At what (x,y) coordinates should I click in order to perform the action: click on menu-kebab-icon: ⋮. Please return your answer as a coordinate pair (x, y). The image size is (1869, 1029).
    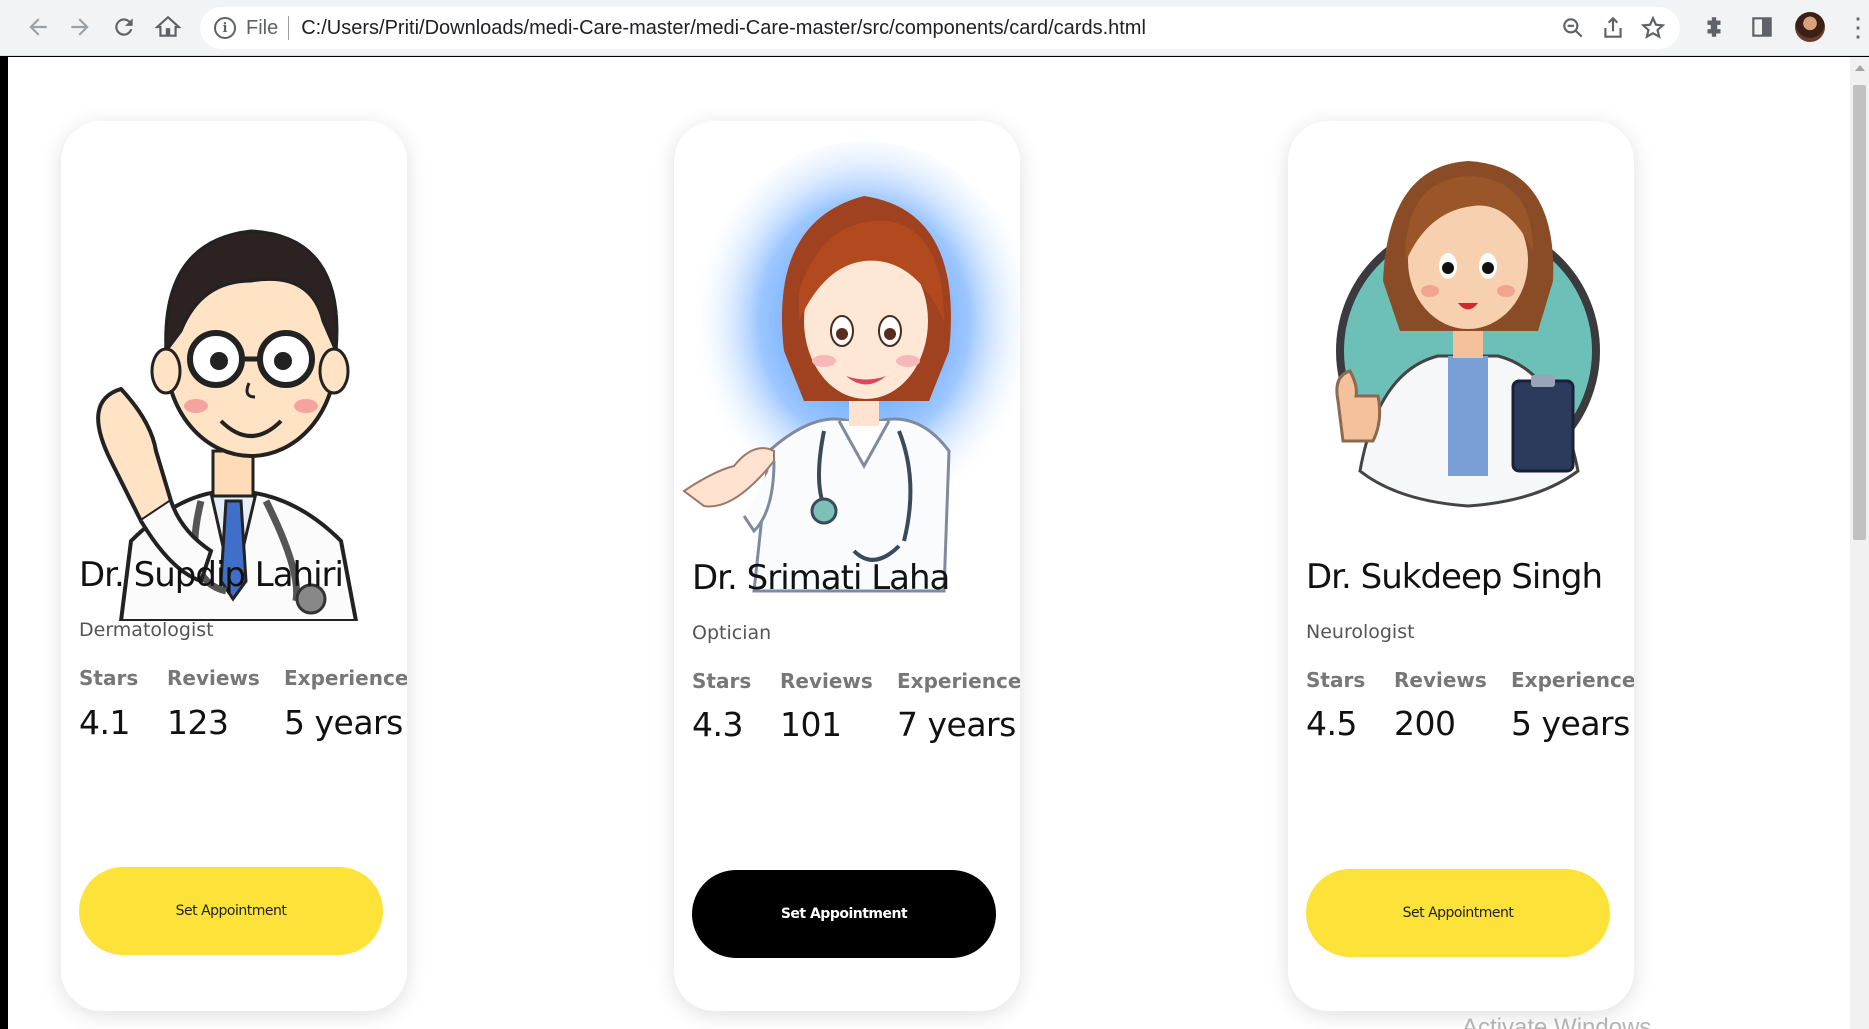
    Looking at the image, I should click on (1854, 27).